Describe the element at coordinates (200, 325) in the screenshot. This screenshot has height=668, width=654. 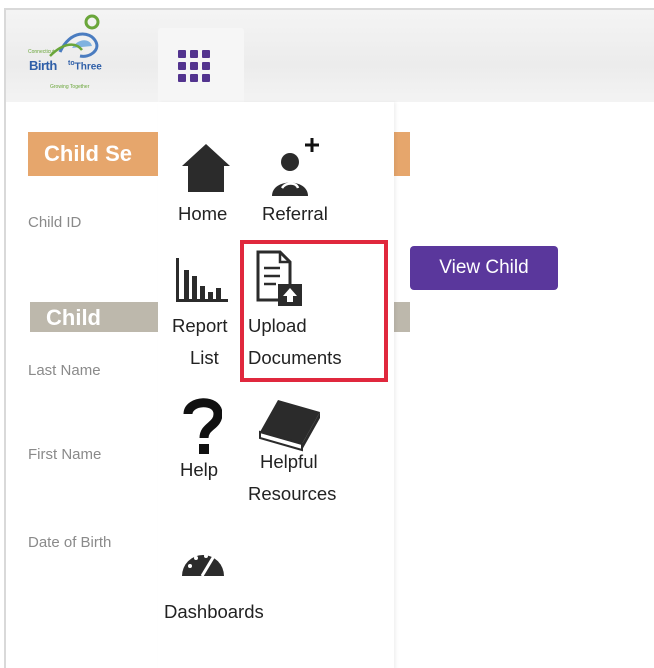
I see `menu-label-report: Report` at that location.